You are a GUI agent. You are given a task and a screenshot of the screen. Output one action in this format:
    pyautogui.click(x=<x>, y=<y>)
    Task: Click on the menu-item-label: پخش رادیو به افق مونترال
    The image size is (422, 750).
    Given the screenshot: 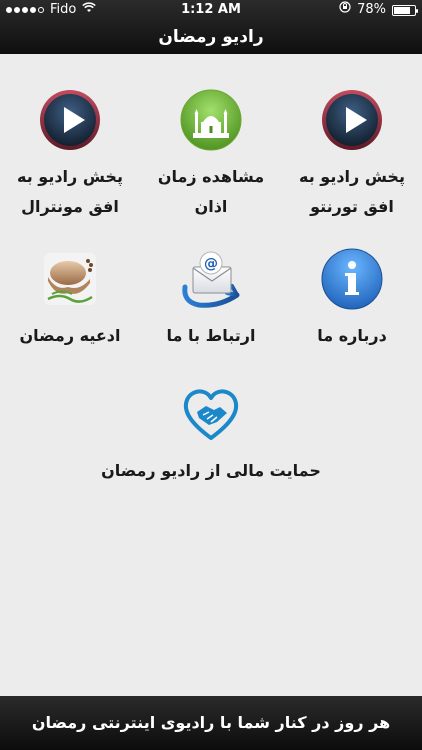 What is the action you would take?
    pyautogui.click(x=70, y=191)
    